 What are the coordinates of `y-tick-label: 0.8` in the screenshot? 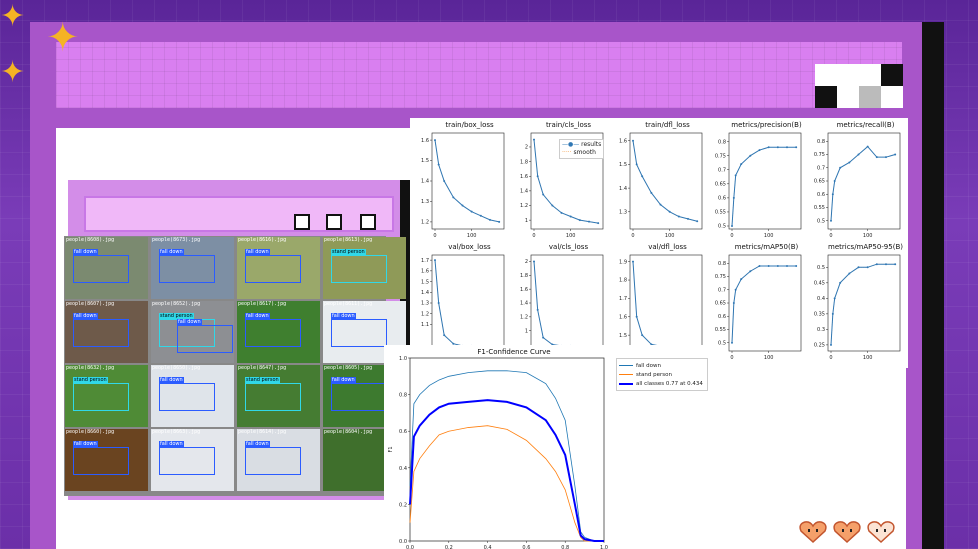 It's located at (722, 142).